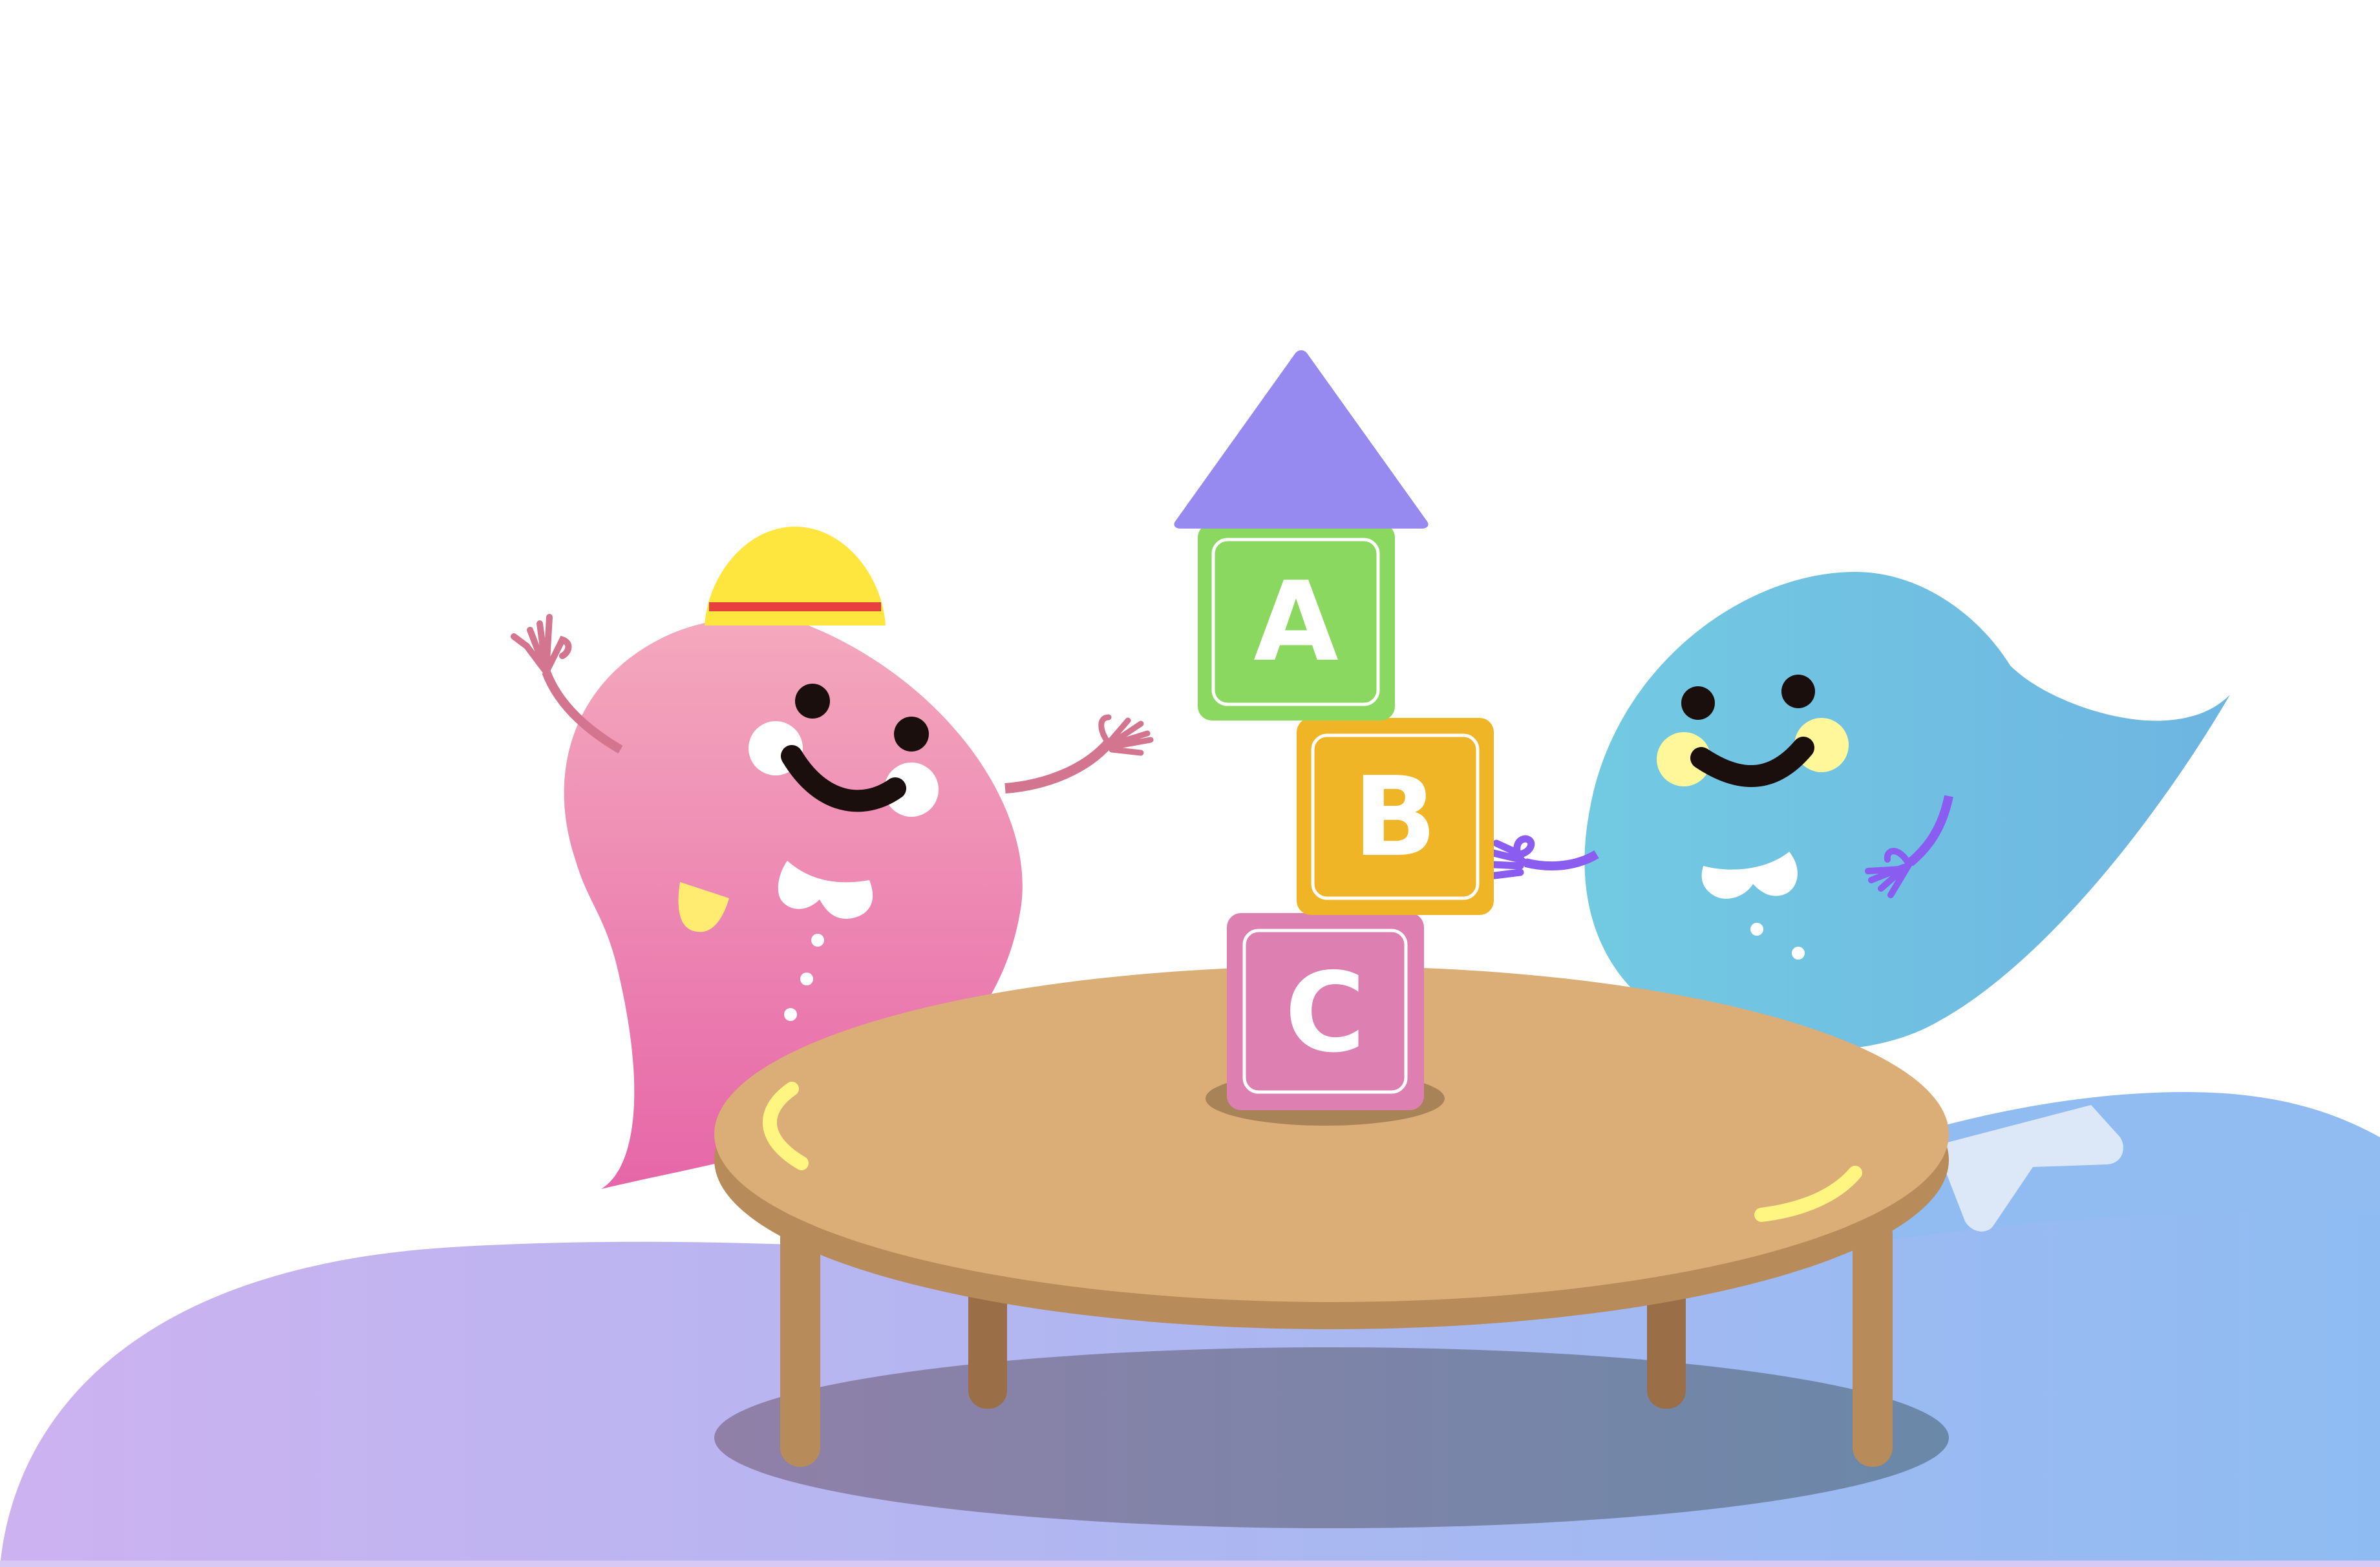 The height and width of the screenshot is (1567, 2380). I want to click on table-leg-front-right, so click(1873, 1341).